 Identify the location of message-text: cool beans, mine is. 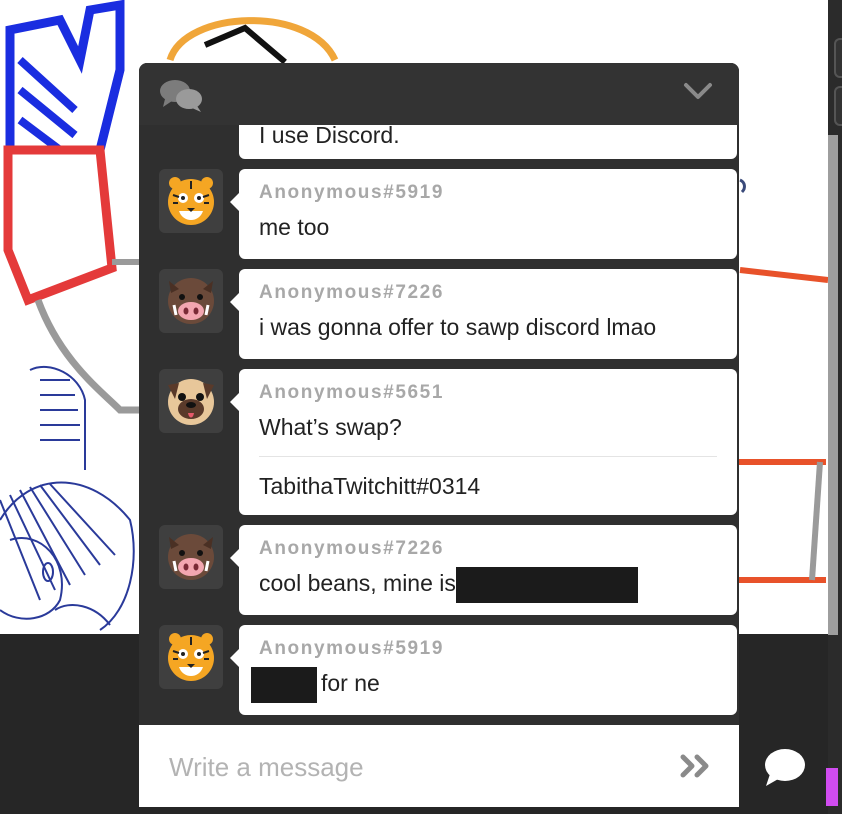
(357, 583).